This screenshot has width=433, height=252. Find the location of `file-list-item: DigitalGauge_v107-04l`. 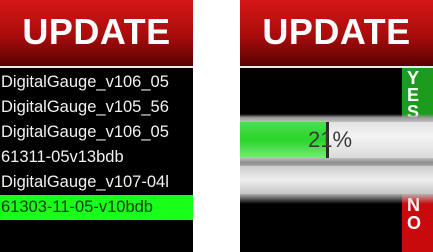

file-list-item: DigitalGauge_v107-04l is located at coordinates (96, 182).